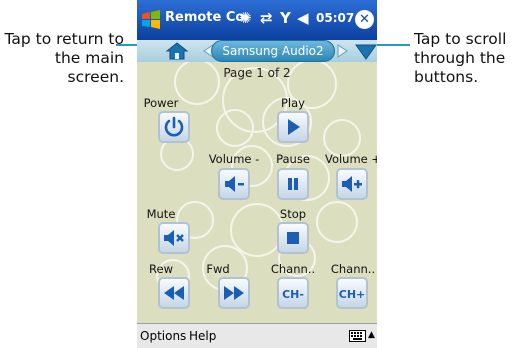 The width and height of the screenshot is (519, 348). What do you see at coordinates (266, 18) in the screenshot?
I see `connectivity-icon: ⇄` at bounding box center [266, 18].